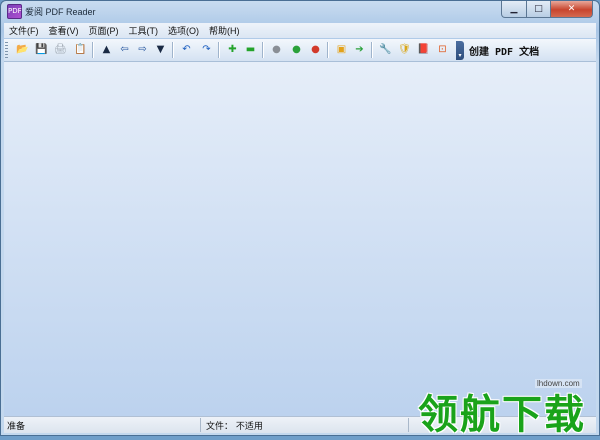 This screenshot has height=440, width=600. Describe the element at coordinates (572, 9) in the screenshot. I see `close-button: ✕` at that location.